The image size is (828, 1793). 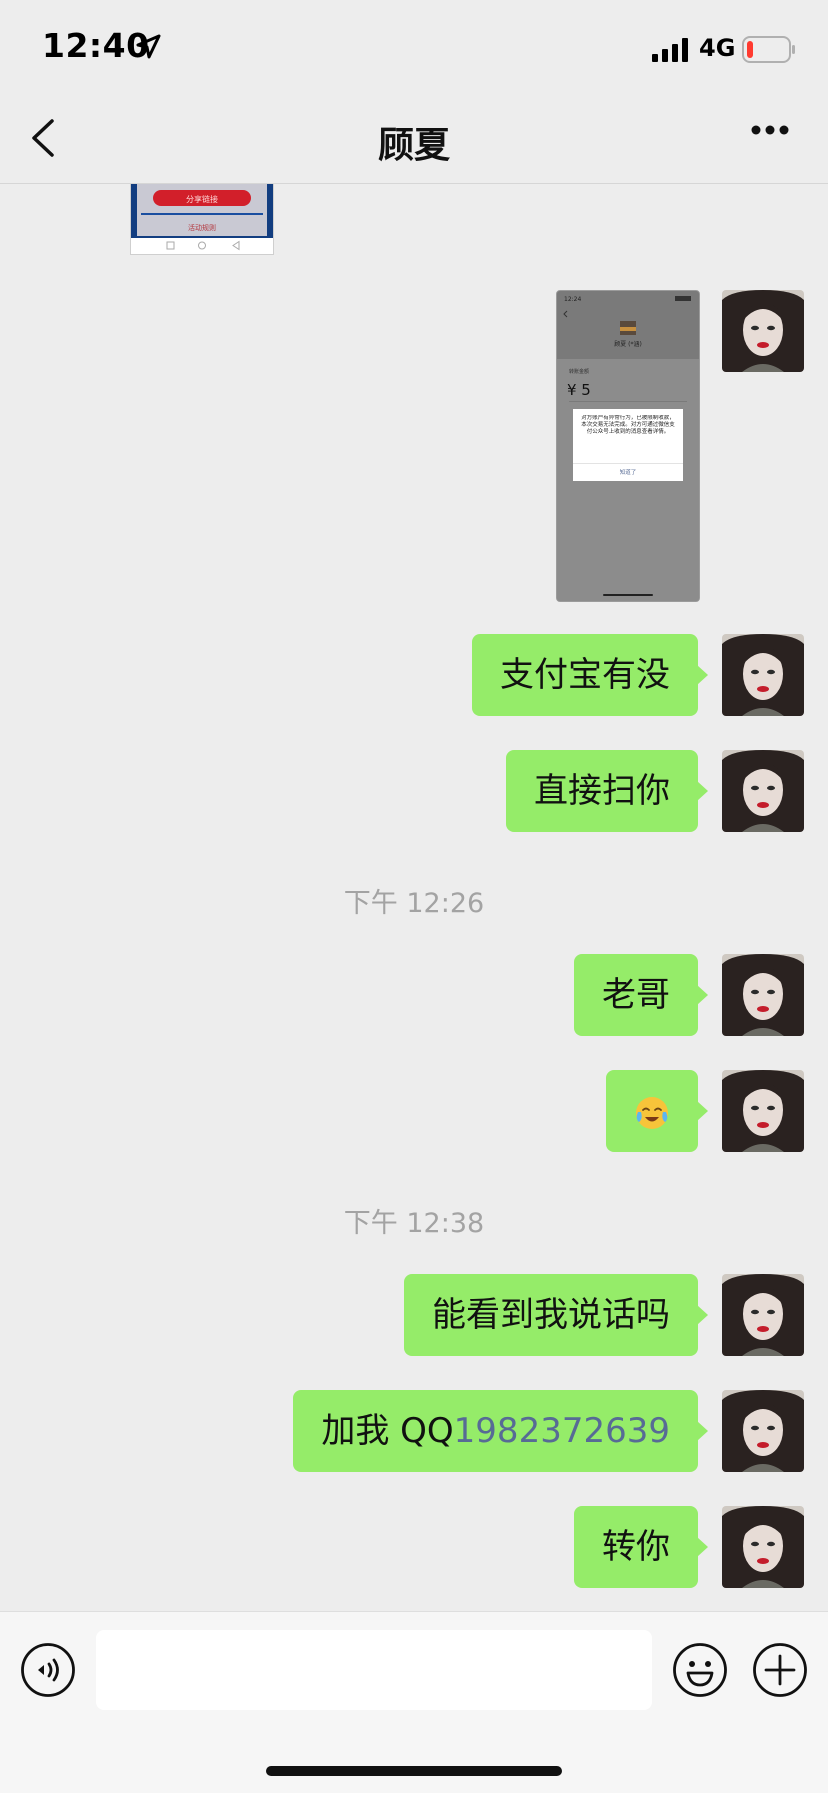 What do you see at coordinates (780, 1670) in the screenshot?
I see `plus-icon` at bounding box center [780, 1670].